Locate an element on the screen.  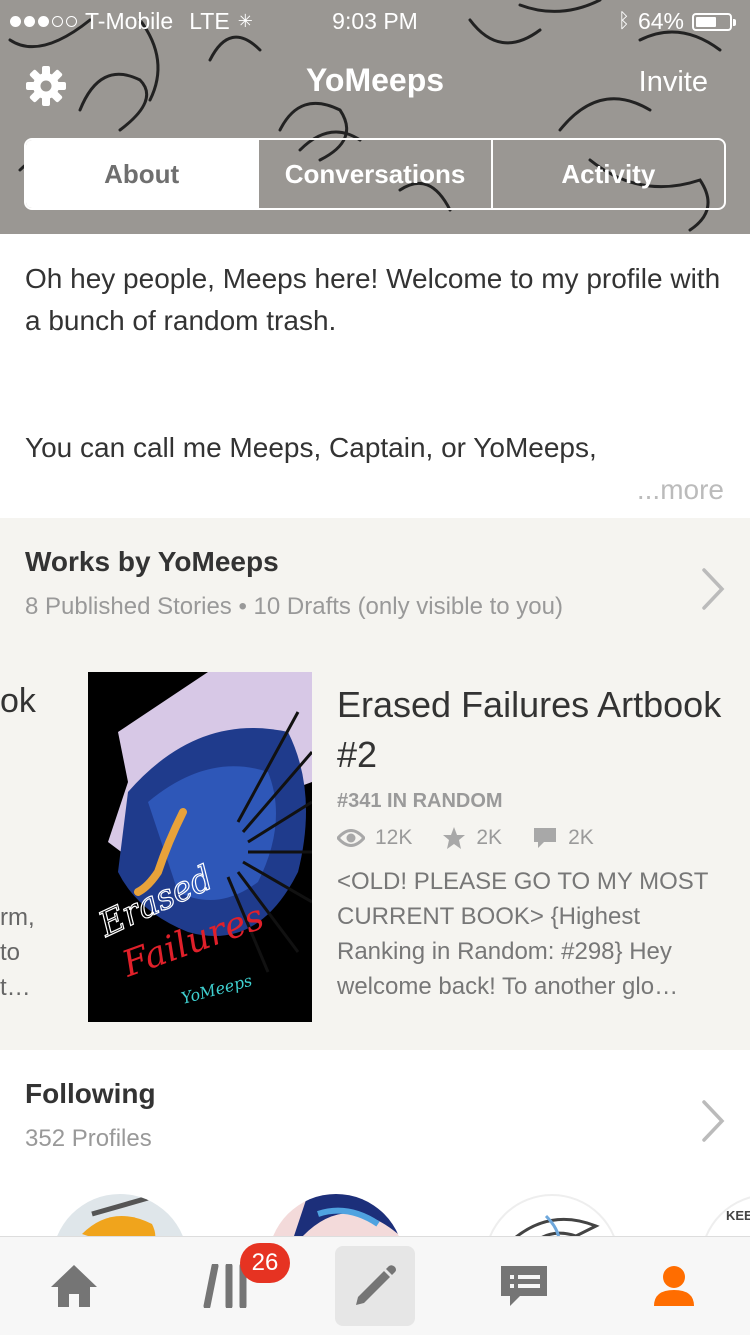
tab-profile is located at coordinates (674, 1286).